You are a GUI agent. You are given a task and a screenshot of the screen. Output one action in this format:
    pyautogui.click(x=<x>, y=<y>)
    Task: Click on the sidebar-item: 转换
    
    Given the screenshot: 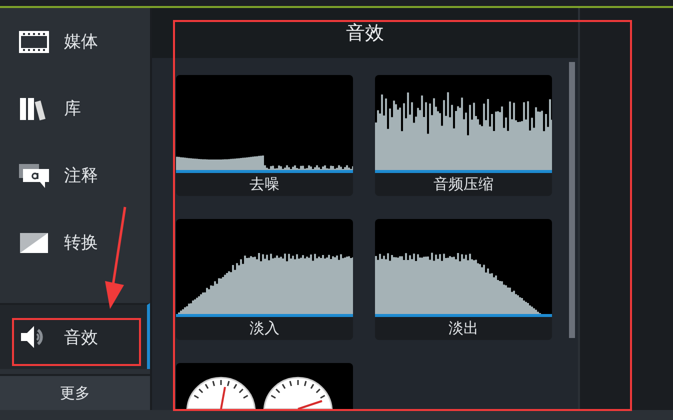 What is the action you would take?
    pyautogui.click(x=75, y=242)
    